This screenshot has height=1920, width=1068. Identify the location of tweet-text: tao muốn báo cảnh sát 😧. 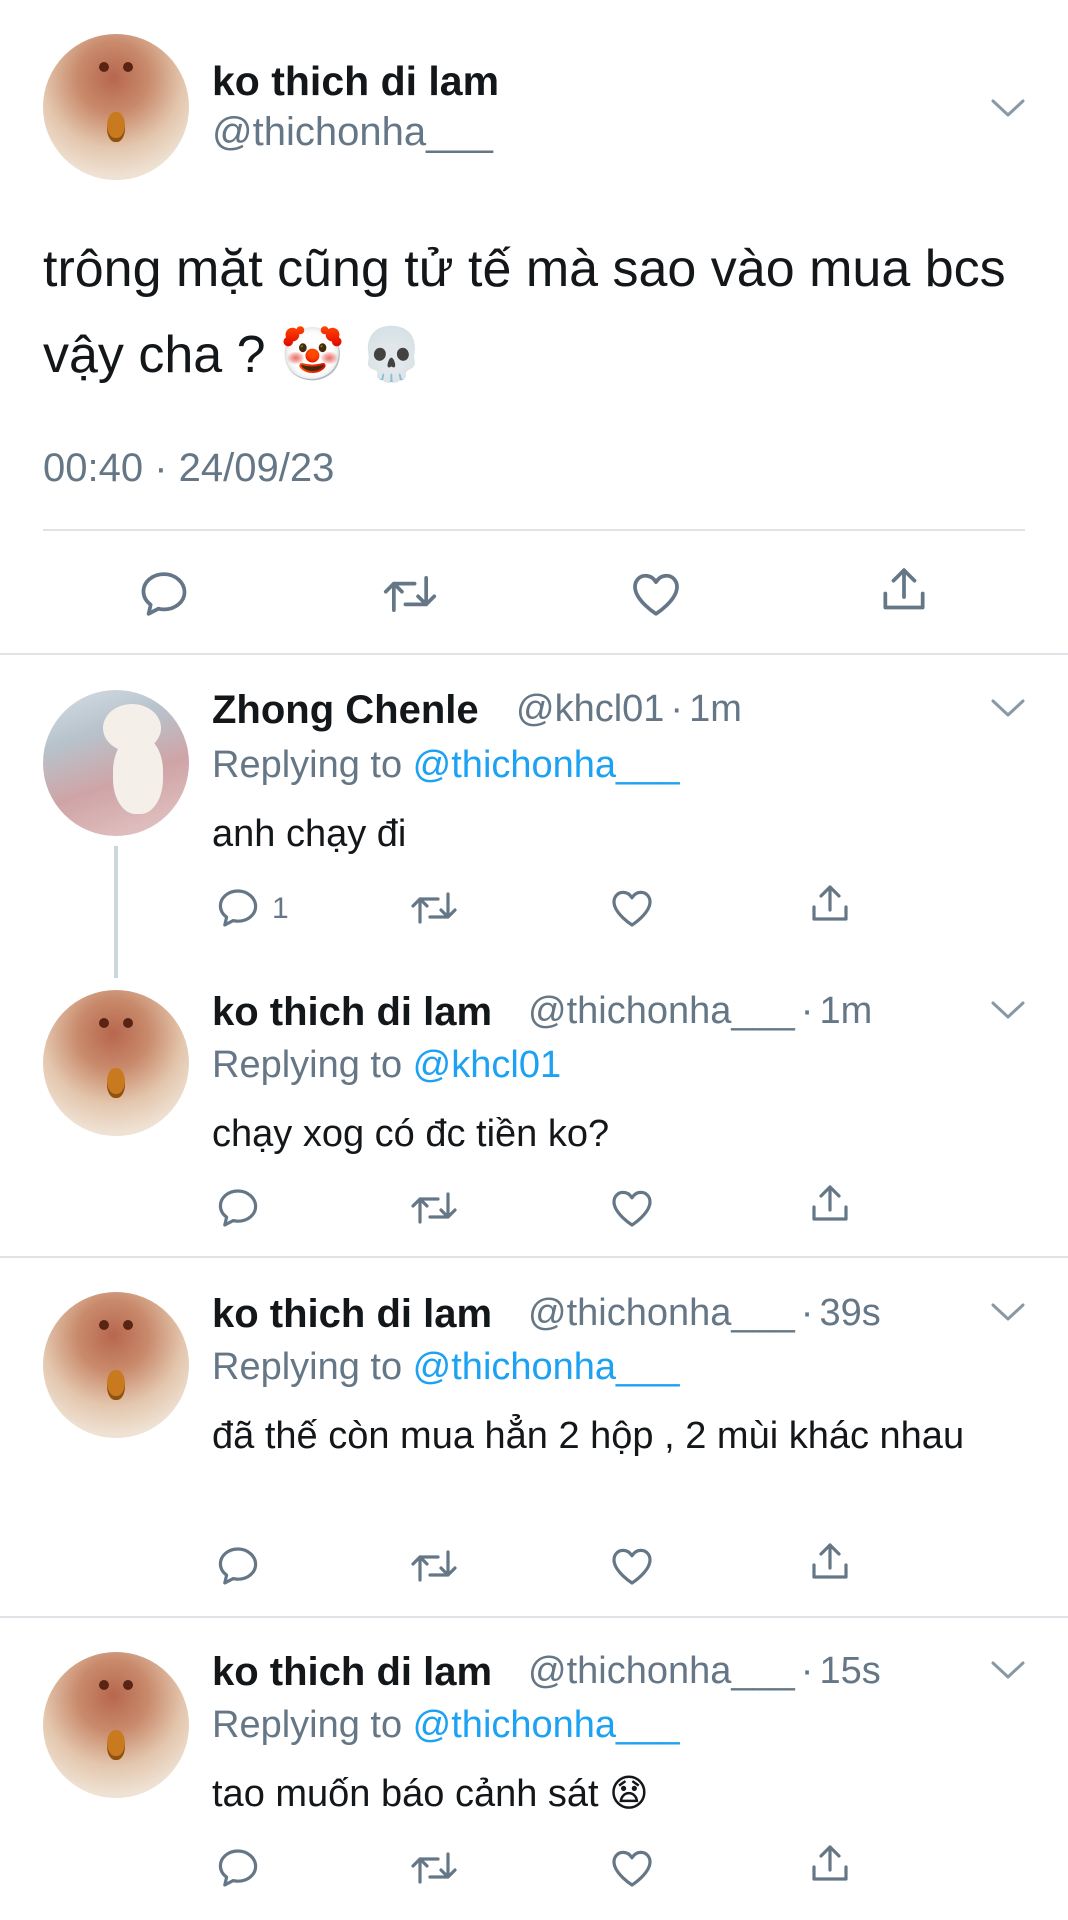
(430, 1794).